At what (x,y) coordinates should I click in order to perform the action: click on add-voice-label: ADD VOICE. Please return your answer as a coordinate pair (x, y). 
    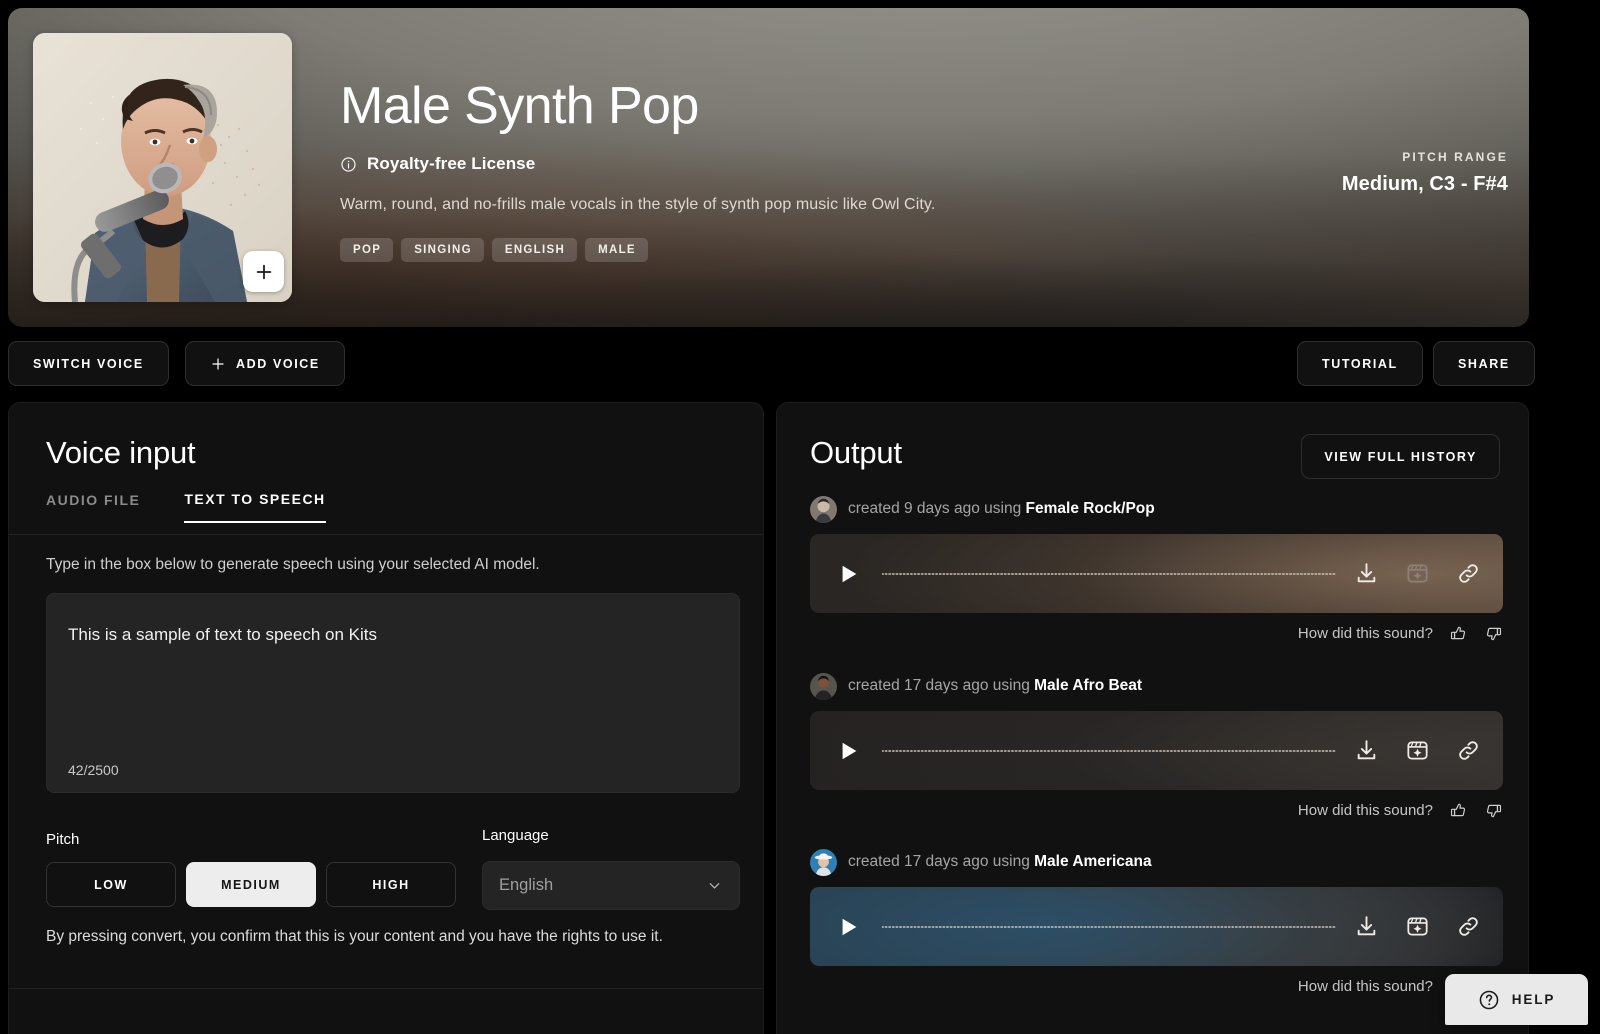
    Looking at the image, I should click on (278, 363).